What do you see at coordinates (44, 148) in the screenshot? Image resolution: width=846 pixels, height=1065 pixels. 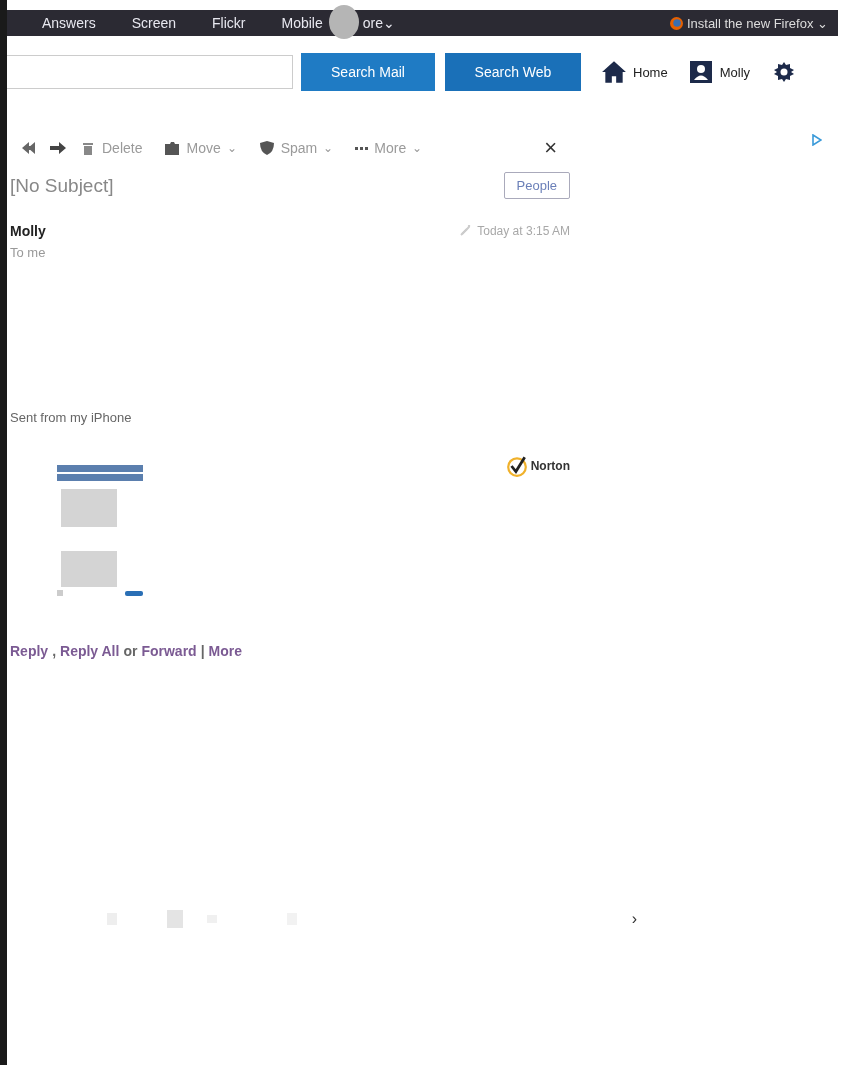 I see `reply-forward-icon` at bounding box center [44, 148].